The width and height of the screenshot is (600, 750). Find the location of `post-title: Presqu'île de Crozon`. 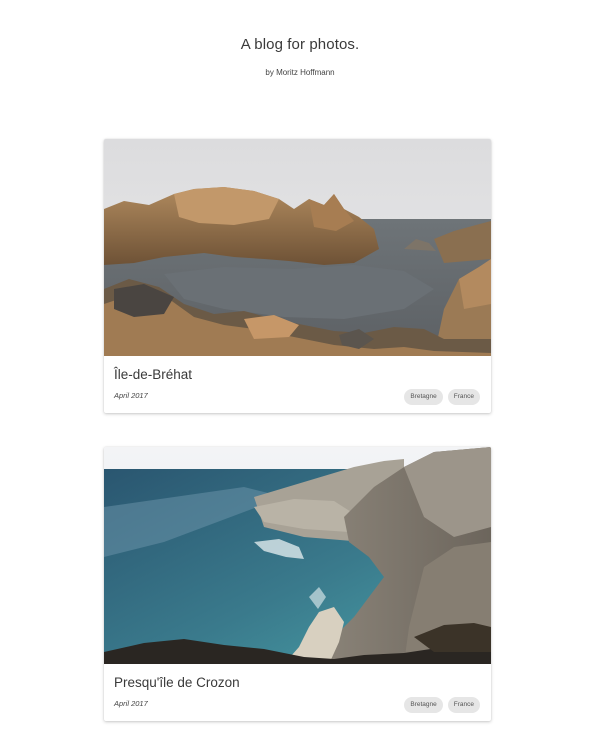

post-title: Presqu'île de Crozon is located at coordinates (177, 682).